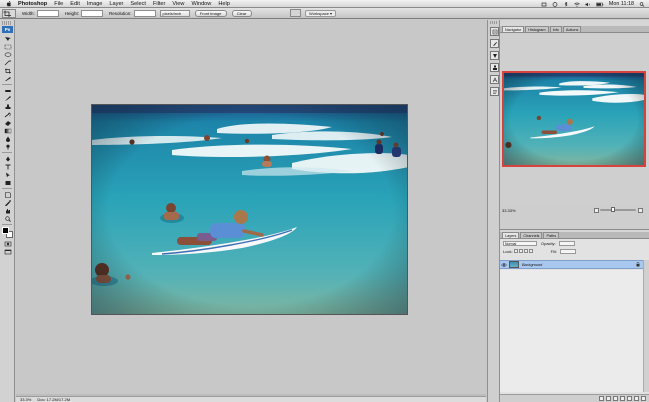  I want to click on add-mask-button, so click(615, 398).